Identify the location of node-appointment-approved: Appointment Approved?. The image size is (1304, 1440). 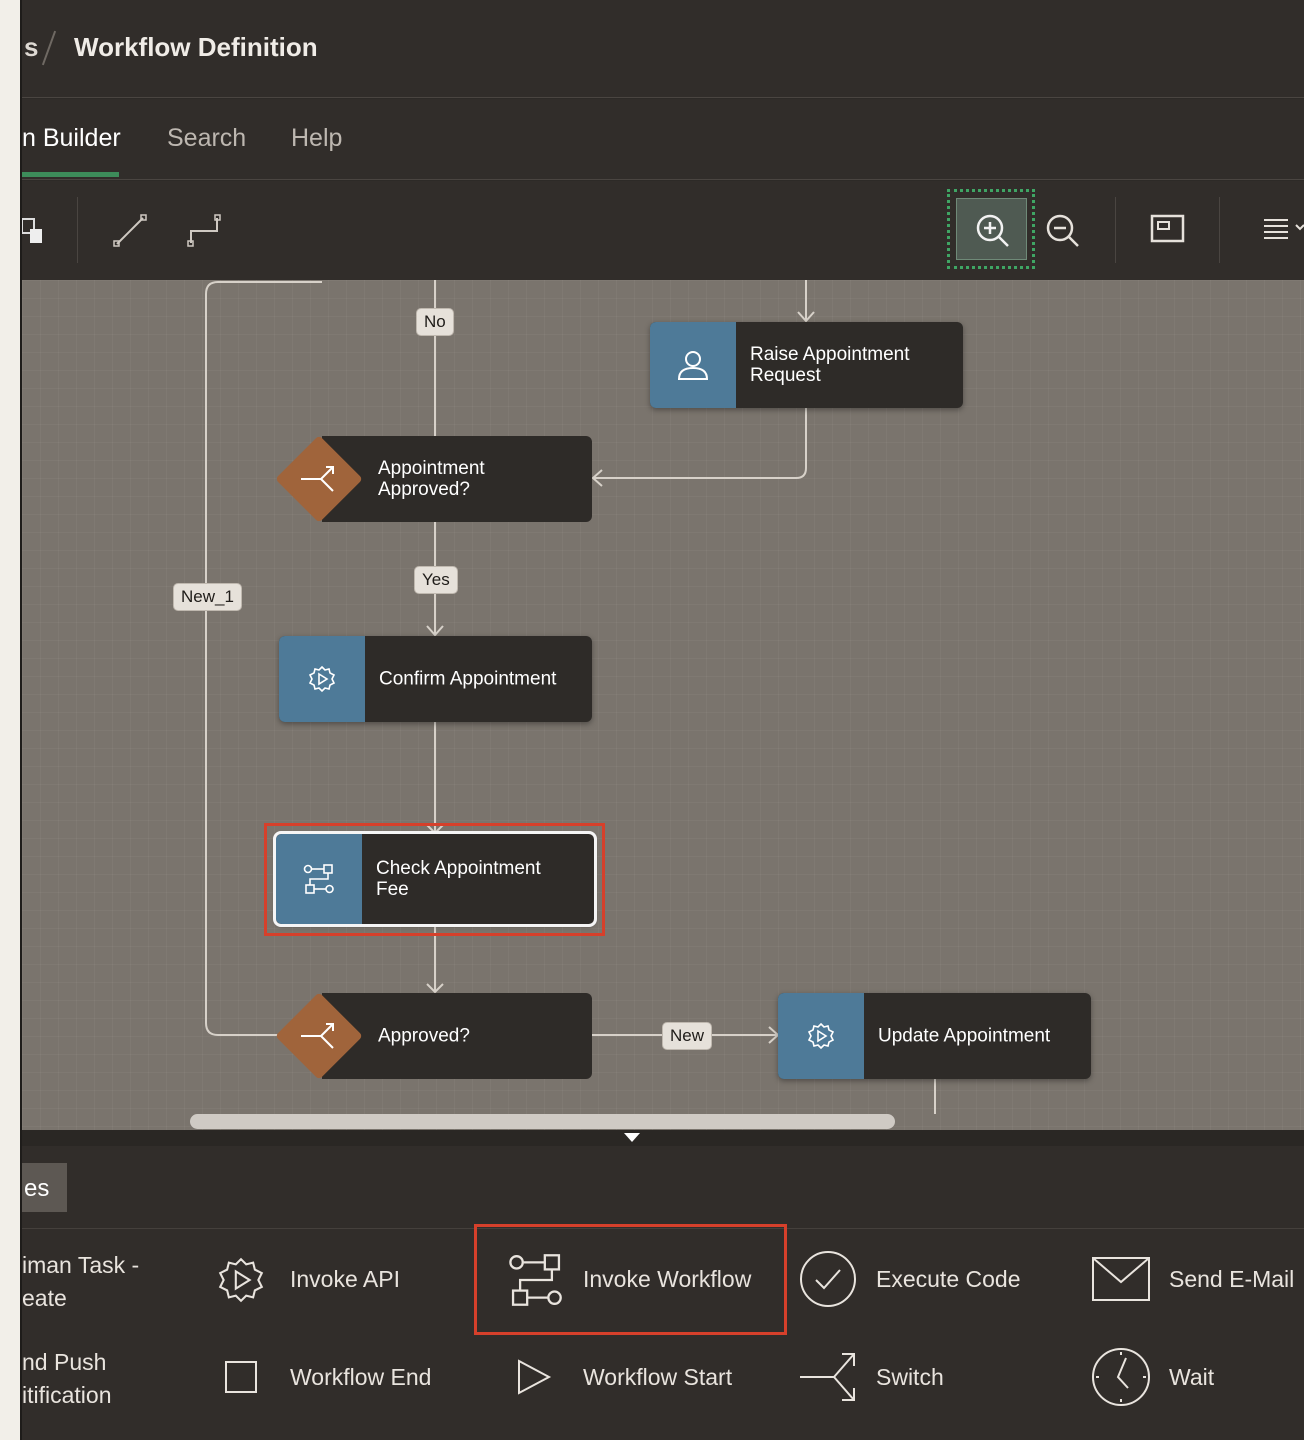
(435, 479).